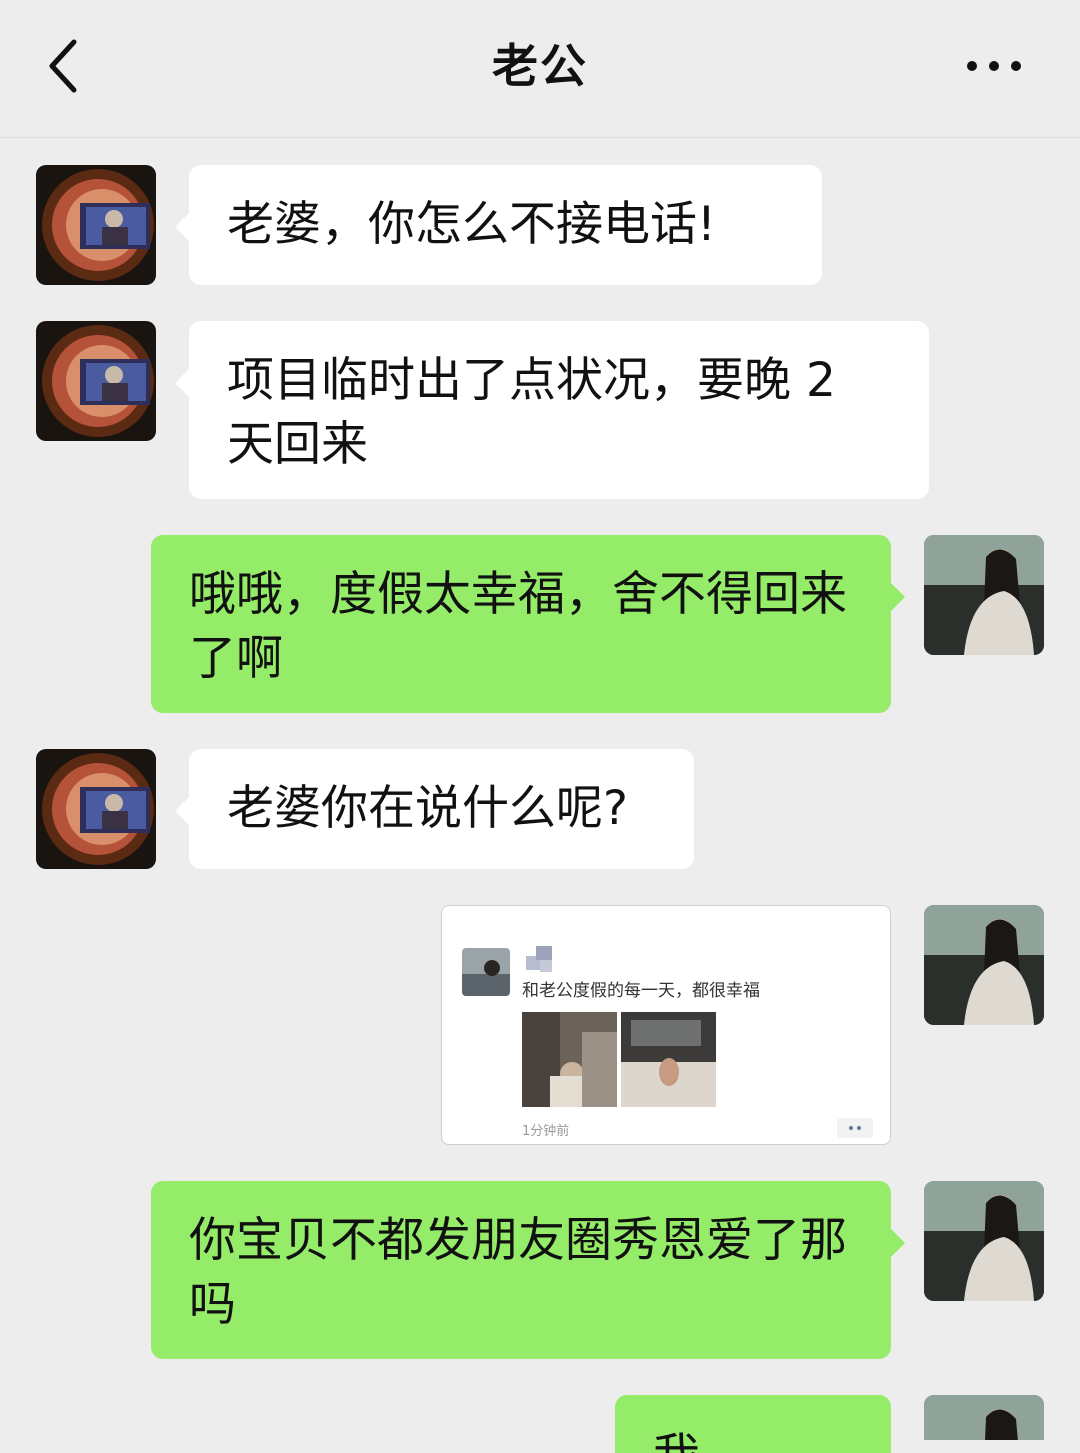 This screenshot has width=1080, height=1453. What do you see at coordinates (518, 626) in the screenshot?
I see `message-text: 哦哦，度假太幸福，舍不得回来了啊` at bounding box center [518, 626].